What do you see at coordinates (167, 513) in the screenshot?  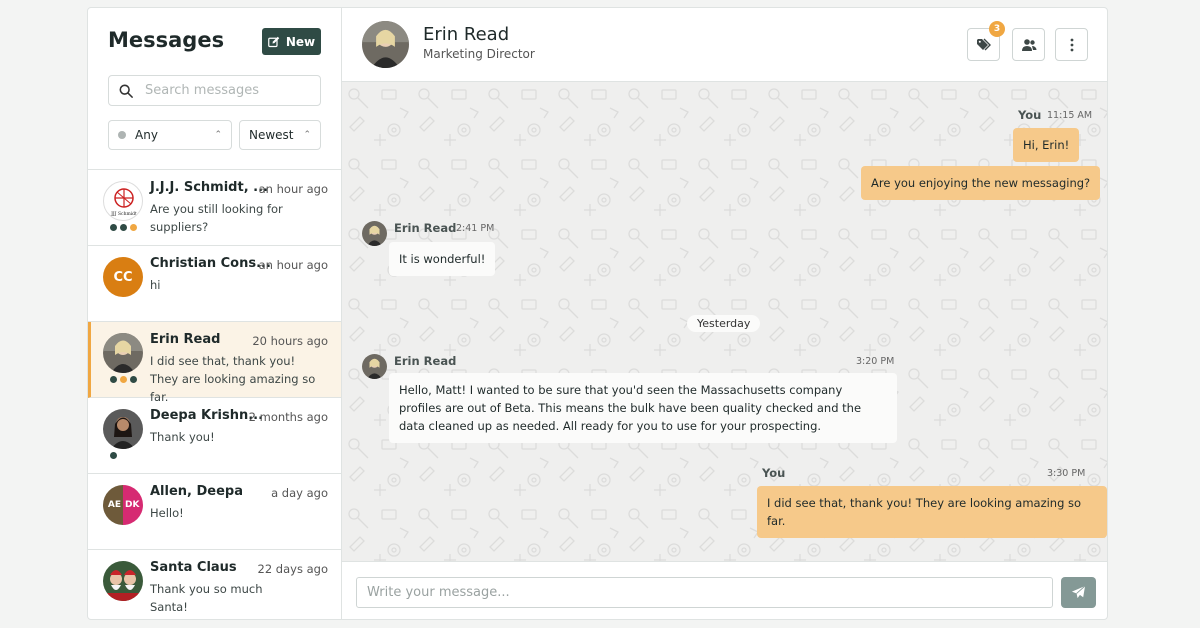 I see `conversation-preview: Hello!` at bounding box center [167, 513].